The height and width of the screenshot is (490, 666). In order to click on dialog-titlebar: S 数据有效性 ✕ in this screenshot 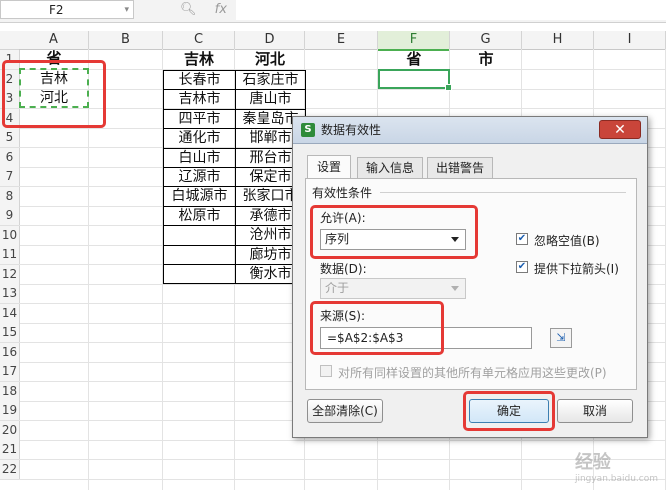, I will do `click(470, 130)`.